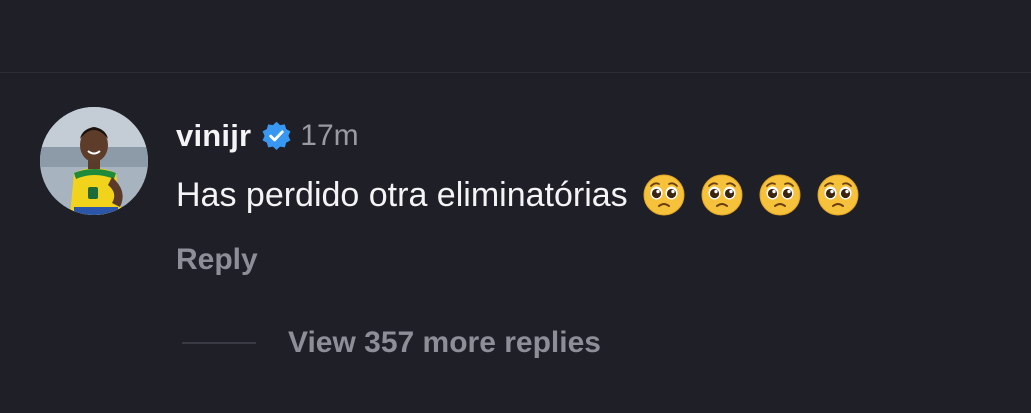 This screenshot has width=1031, height=413. I want to click on view-more-replies-button: View 357 more replies, so click(391, 343).